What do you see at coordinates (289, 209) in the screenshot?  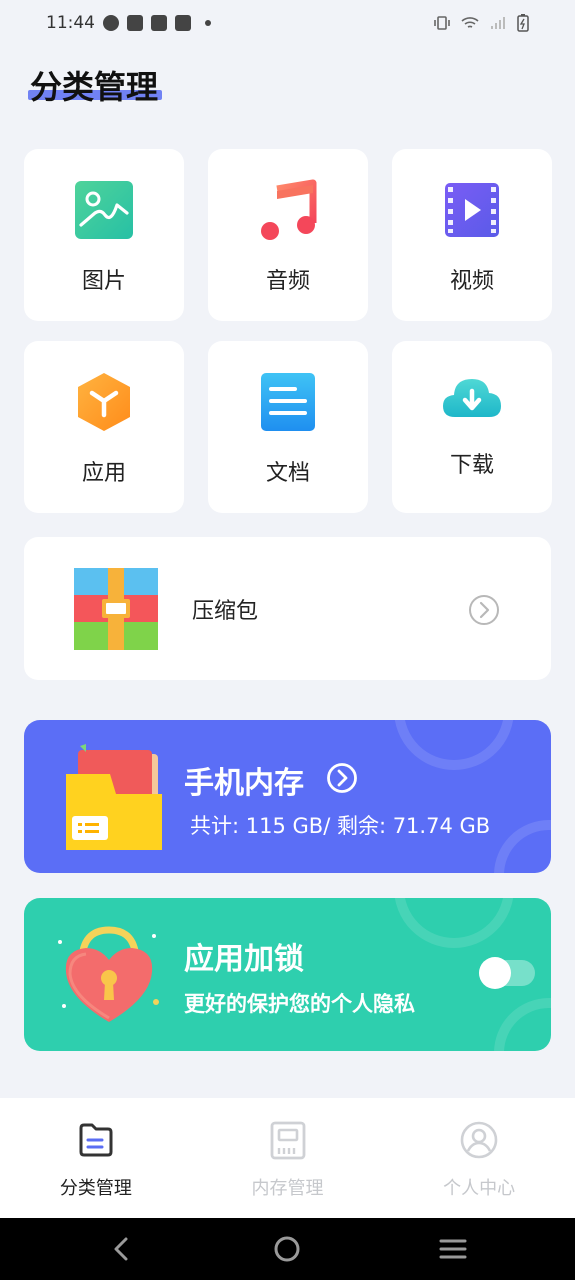 I see `music-note-icon` at bounding box center [289, 209].